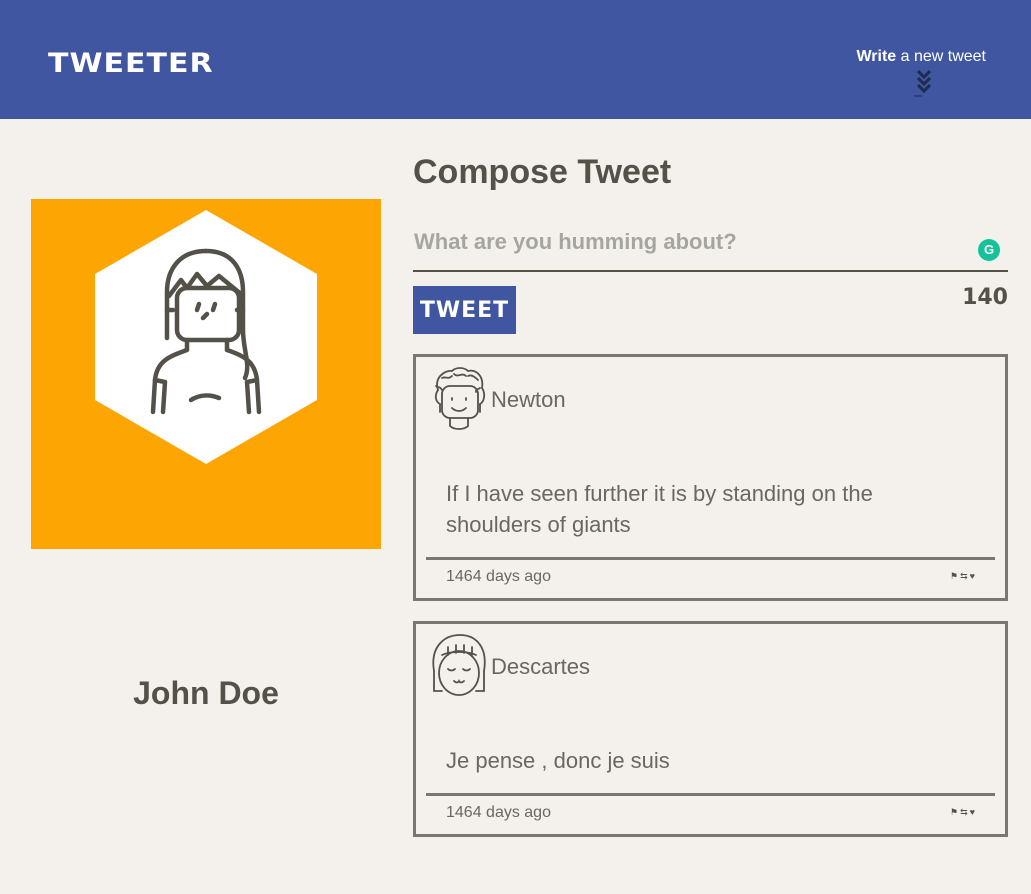 This screenshot has height=894, width=1031. What do you see at coordinates (206, 337) in the screenshot?
I see `woman-avatar-icon` at bounding box center [206, 337].